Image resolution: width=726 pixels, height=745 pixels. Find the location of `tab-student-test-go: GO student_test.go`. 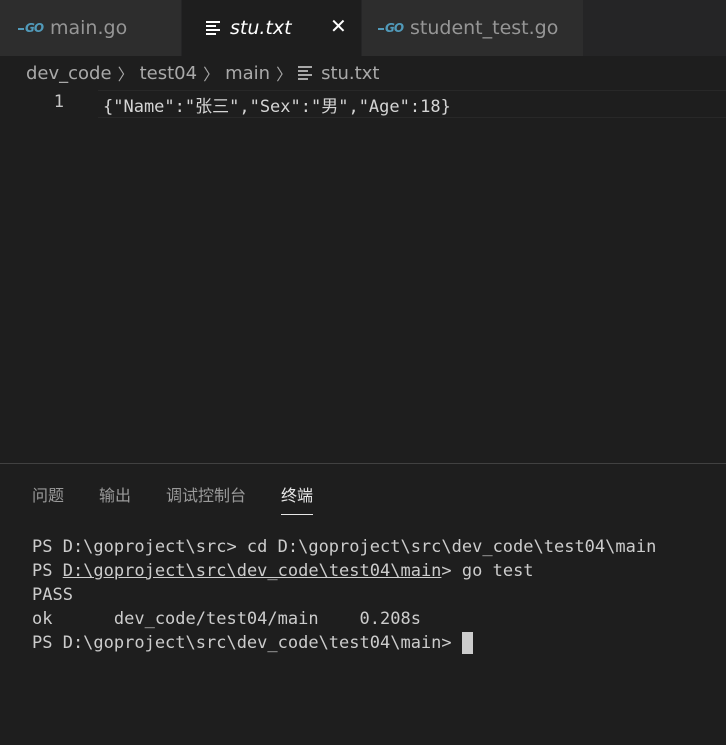

tab-student-test-go: GO student_test.go is located at coordinates (473, 28).